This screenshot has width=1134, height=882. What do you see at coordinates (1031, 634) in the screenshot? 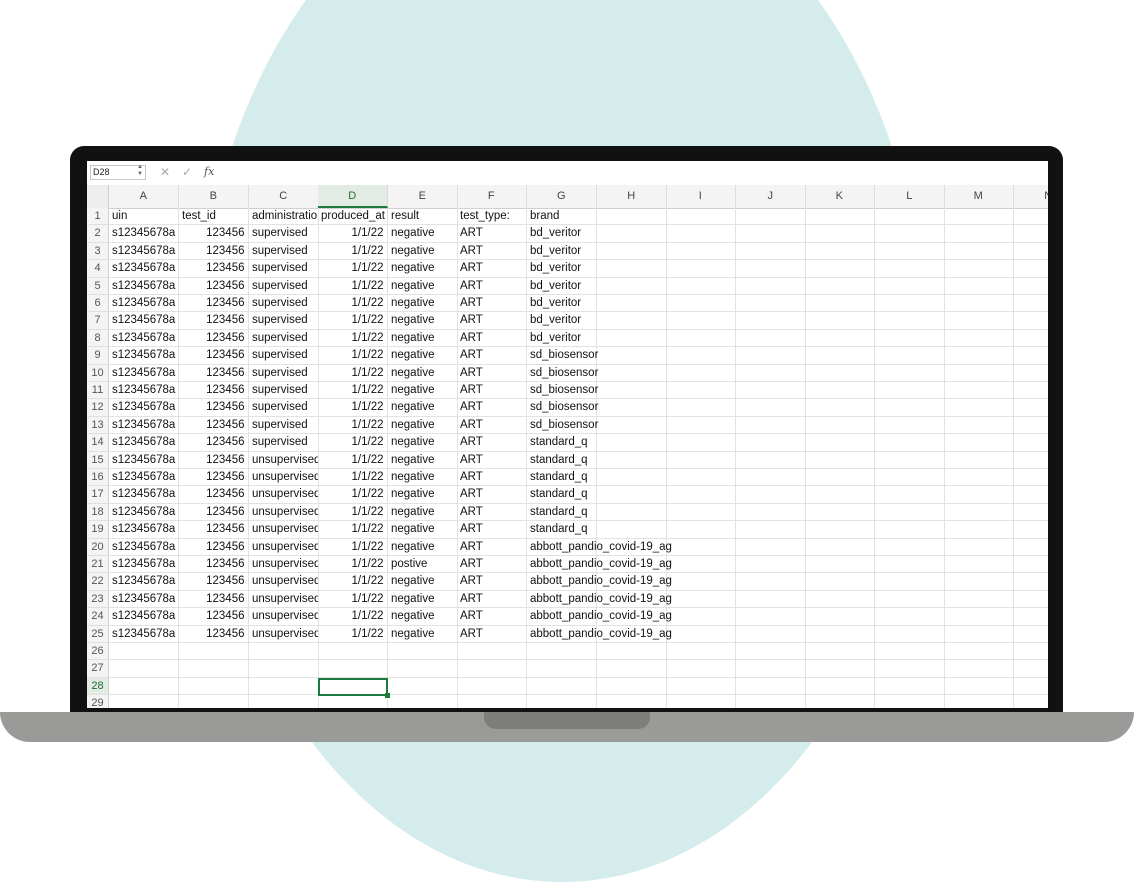
I see `cell-n25` at bounding box center [1031, 634].